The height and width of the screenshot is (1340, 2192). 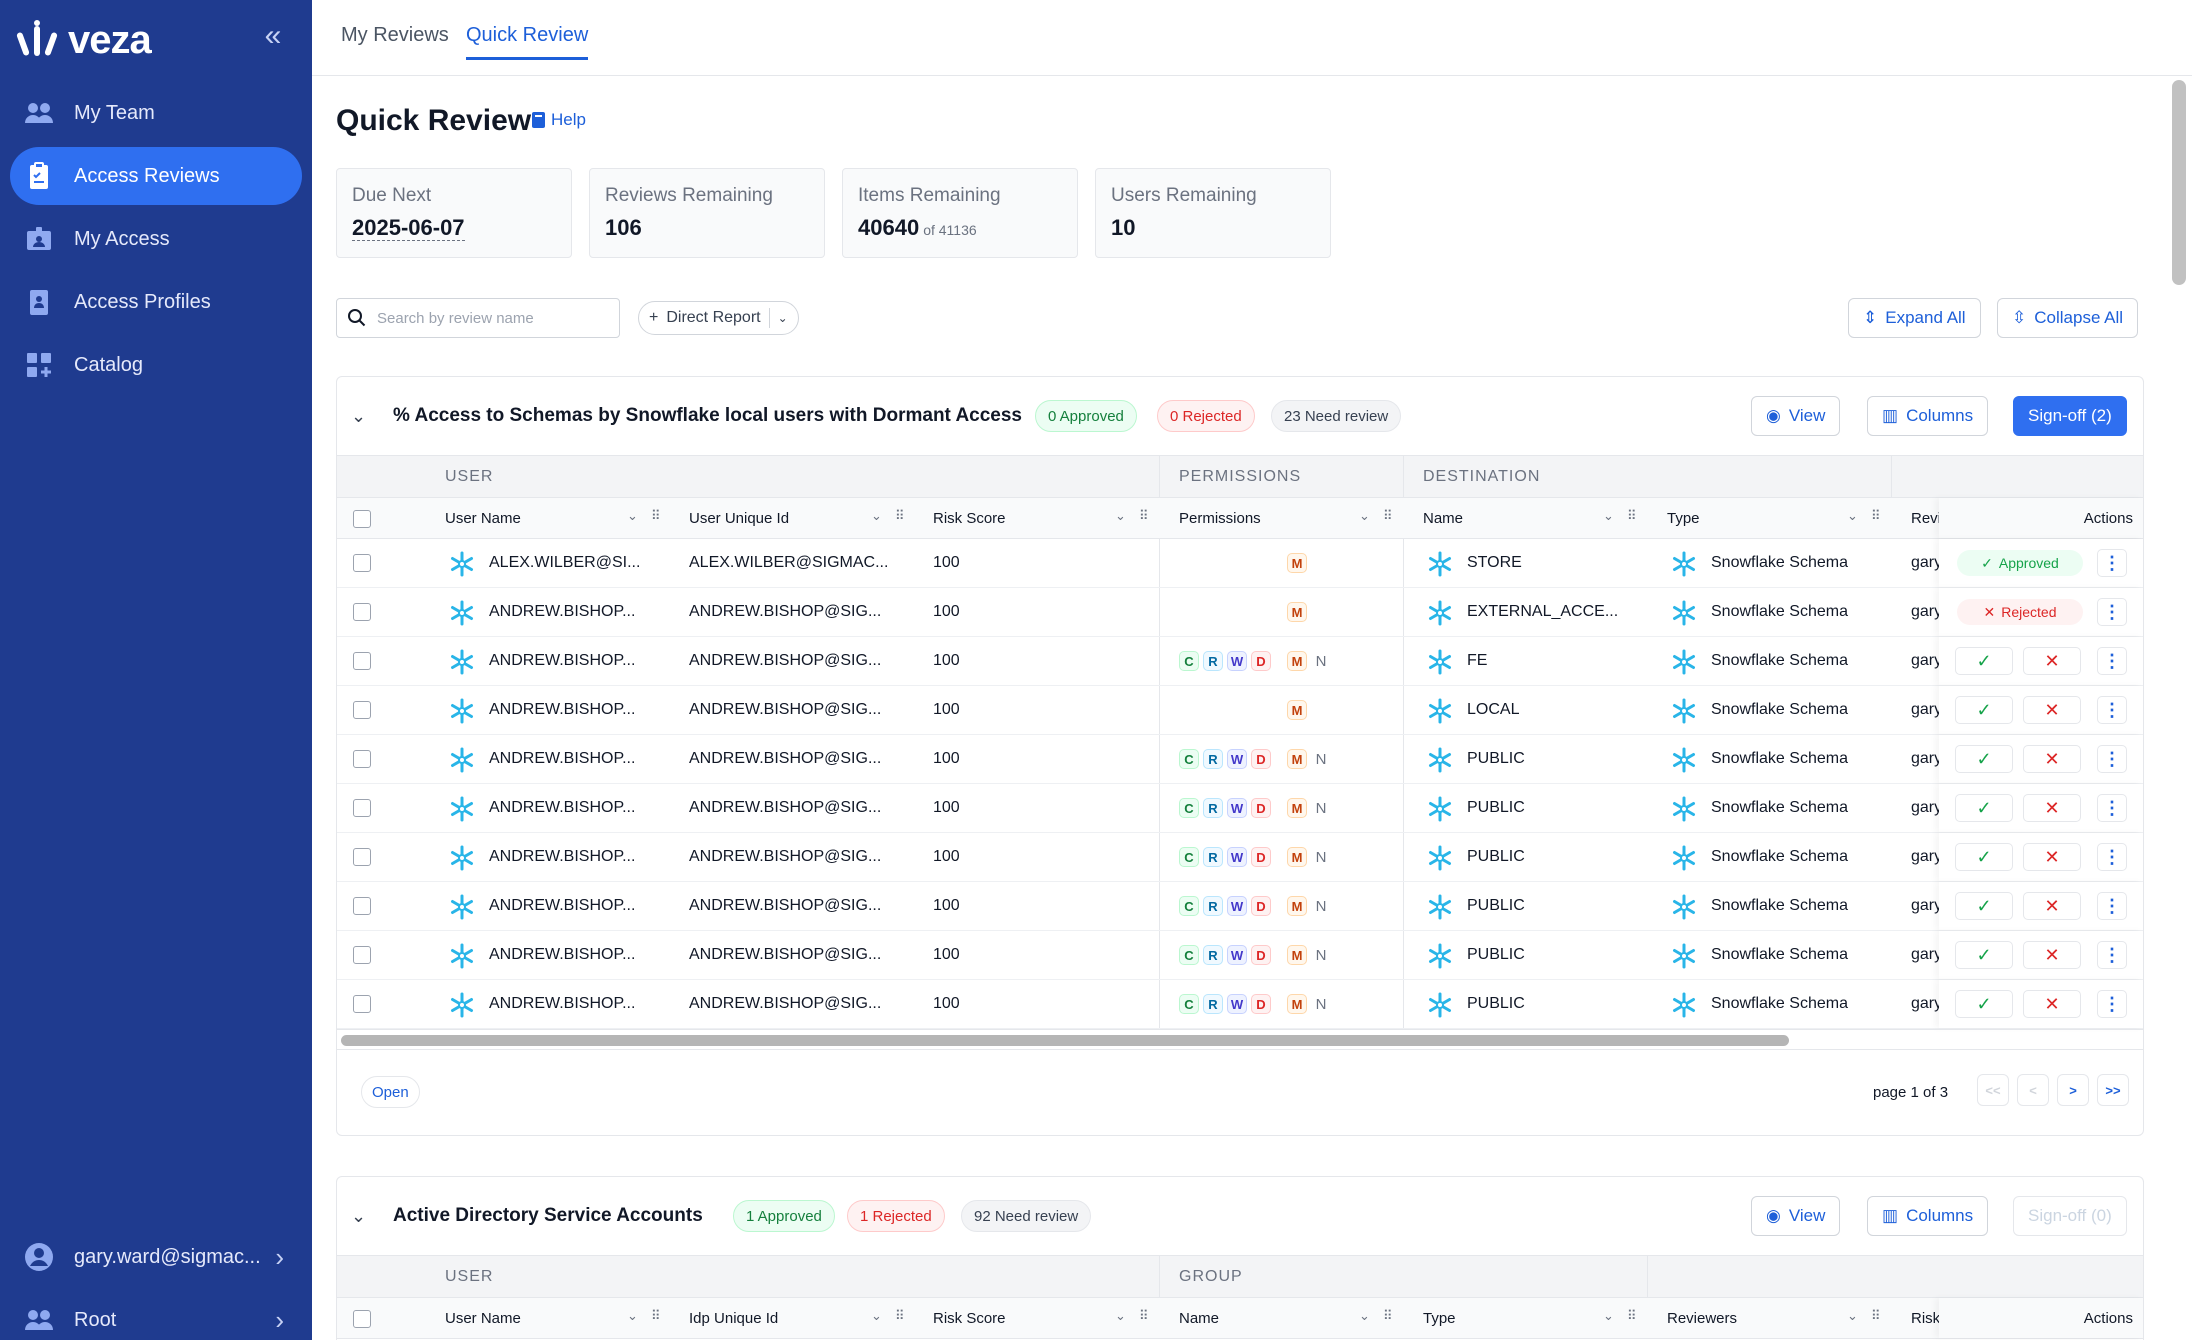 What do you see at coordinates (1206, 416) in the screenshot?
I see `rejected-count-badge: 0 Rejected` at bounding box center [1206, 416].